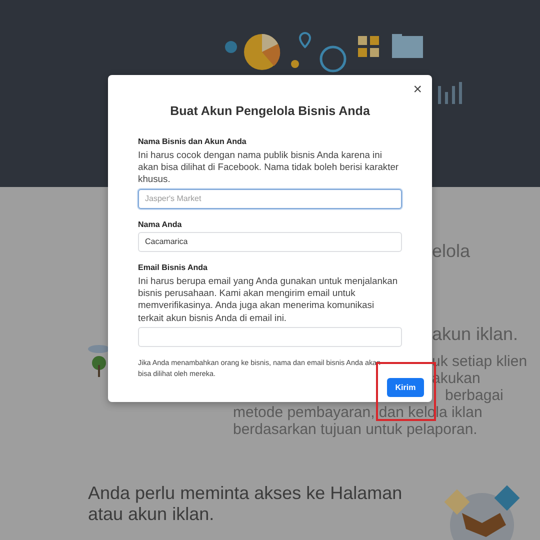 Image resolution: width=540 pixels, height=540 pixels. I want to click on close-button: ×, so click(417, 89).